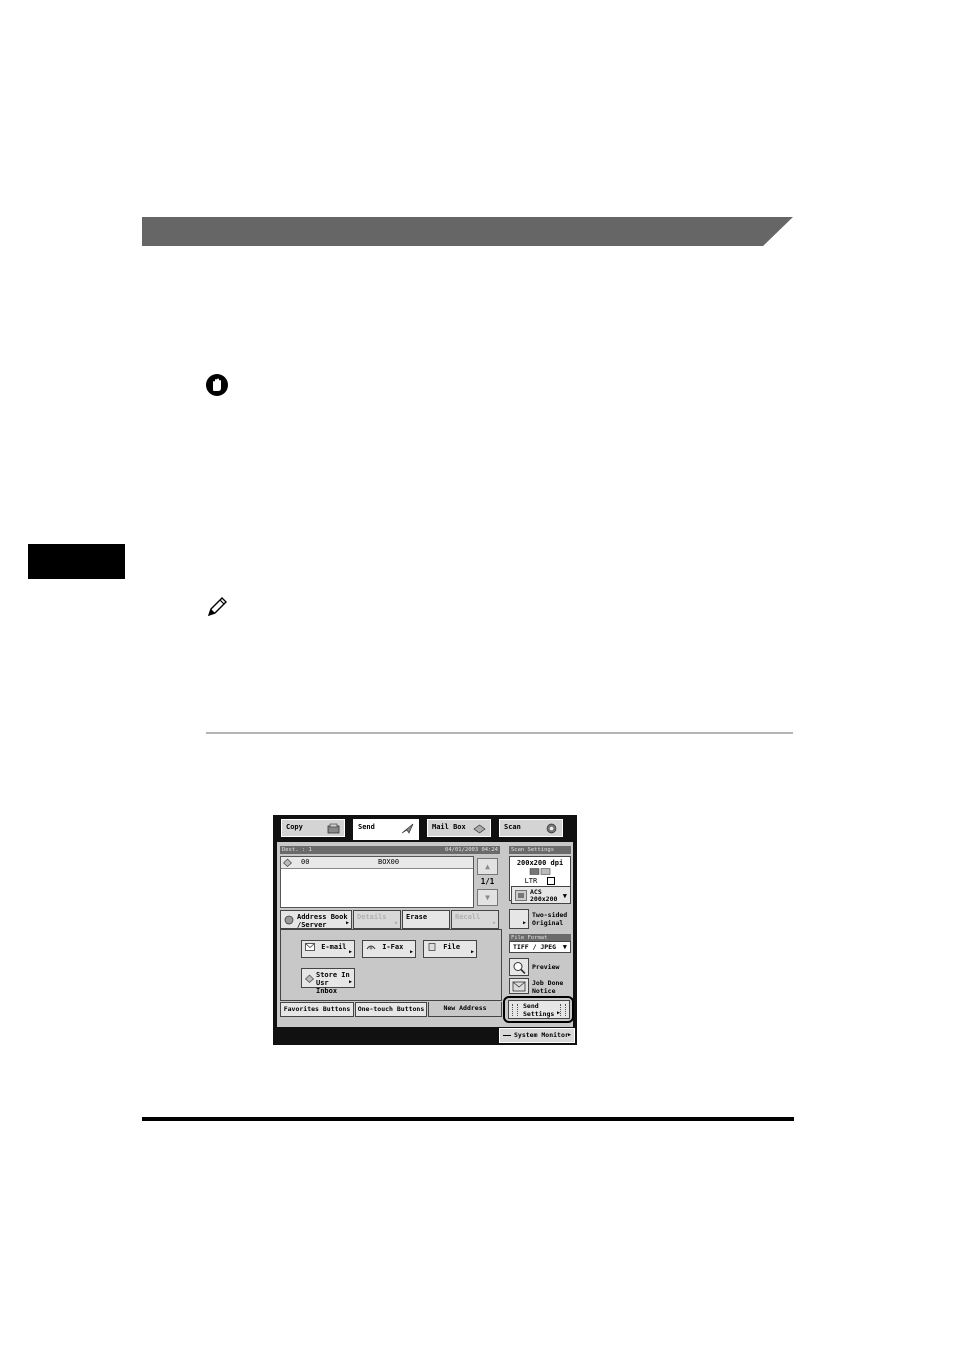  Describe the element at coordinates (407, 828) in the screenshot. I see `send-icon` at that location.